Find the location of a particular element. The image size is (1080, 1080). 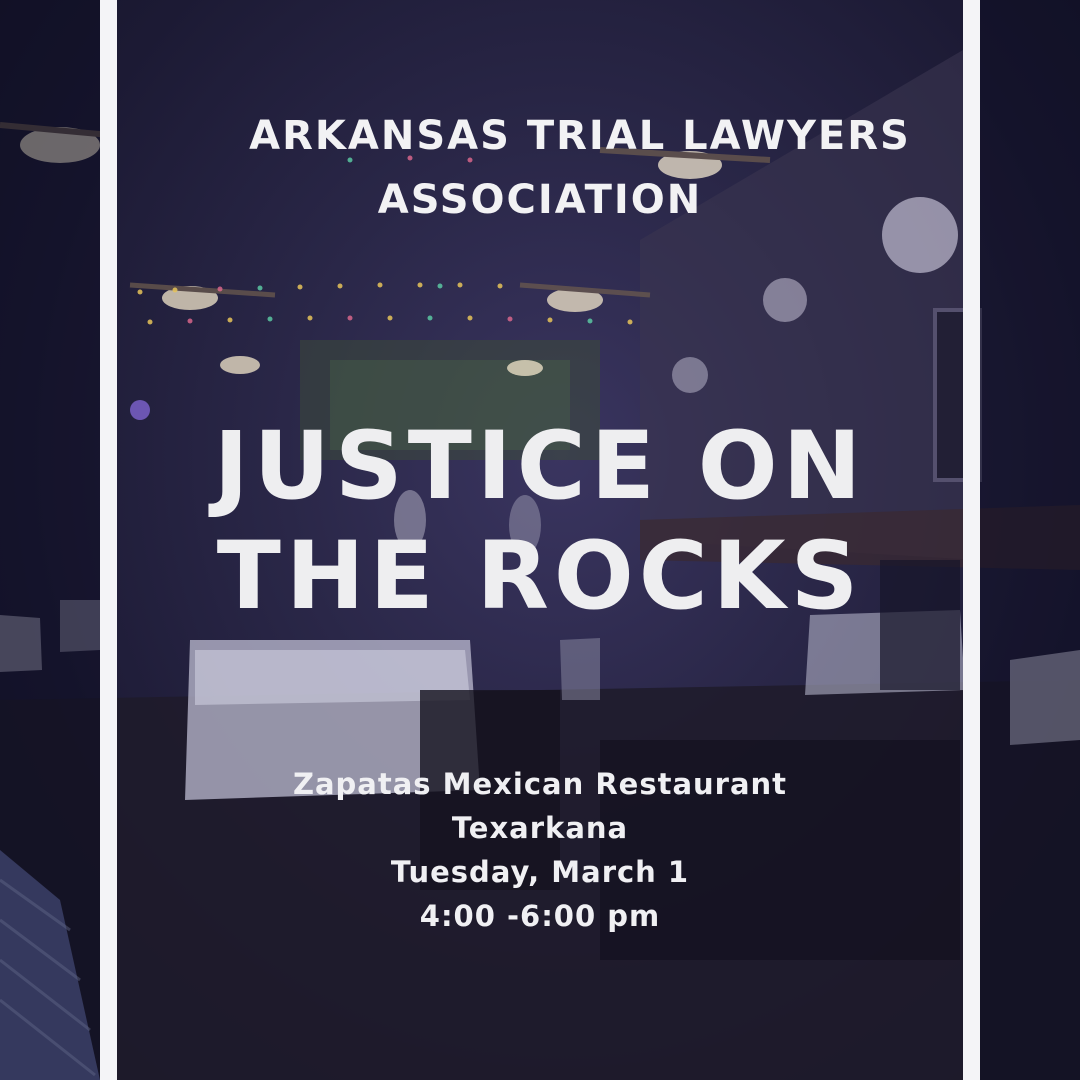

event-date: Tuesday, March 1 is located at coordinates (540, 872).